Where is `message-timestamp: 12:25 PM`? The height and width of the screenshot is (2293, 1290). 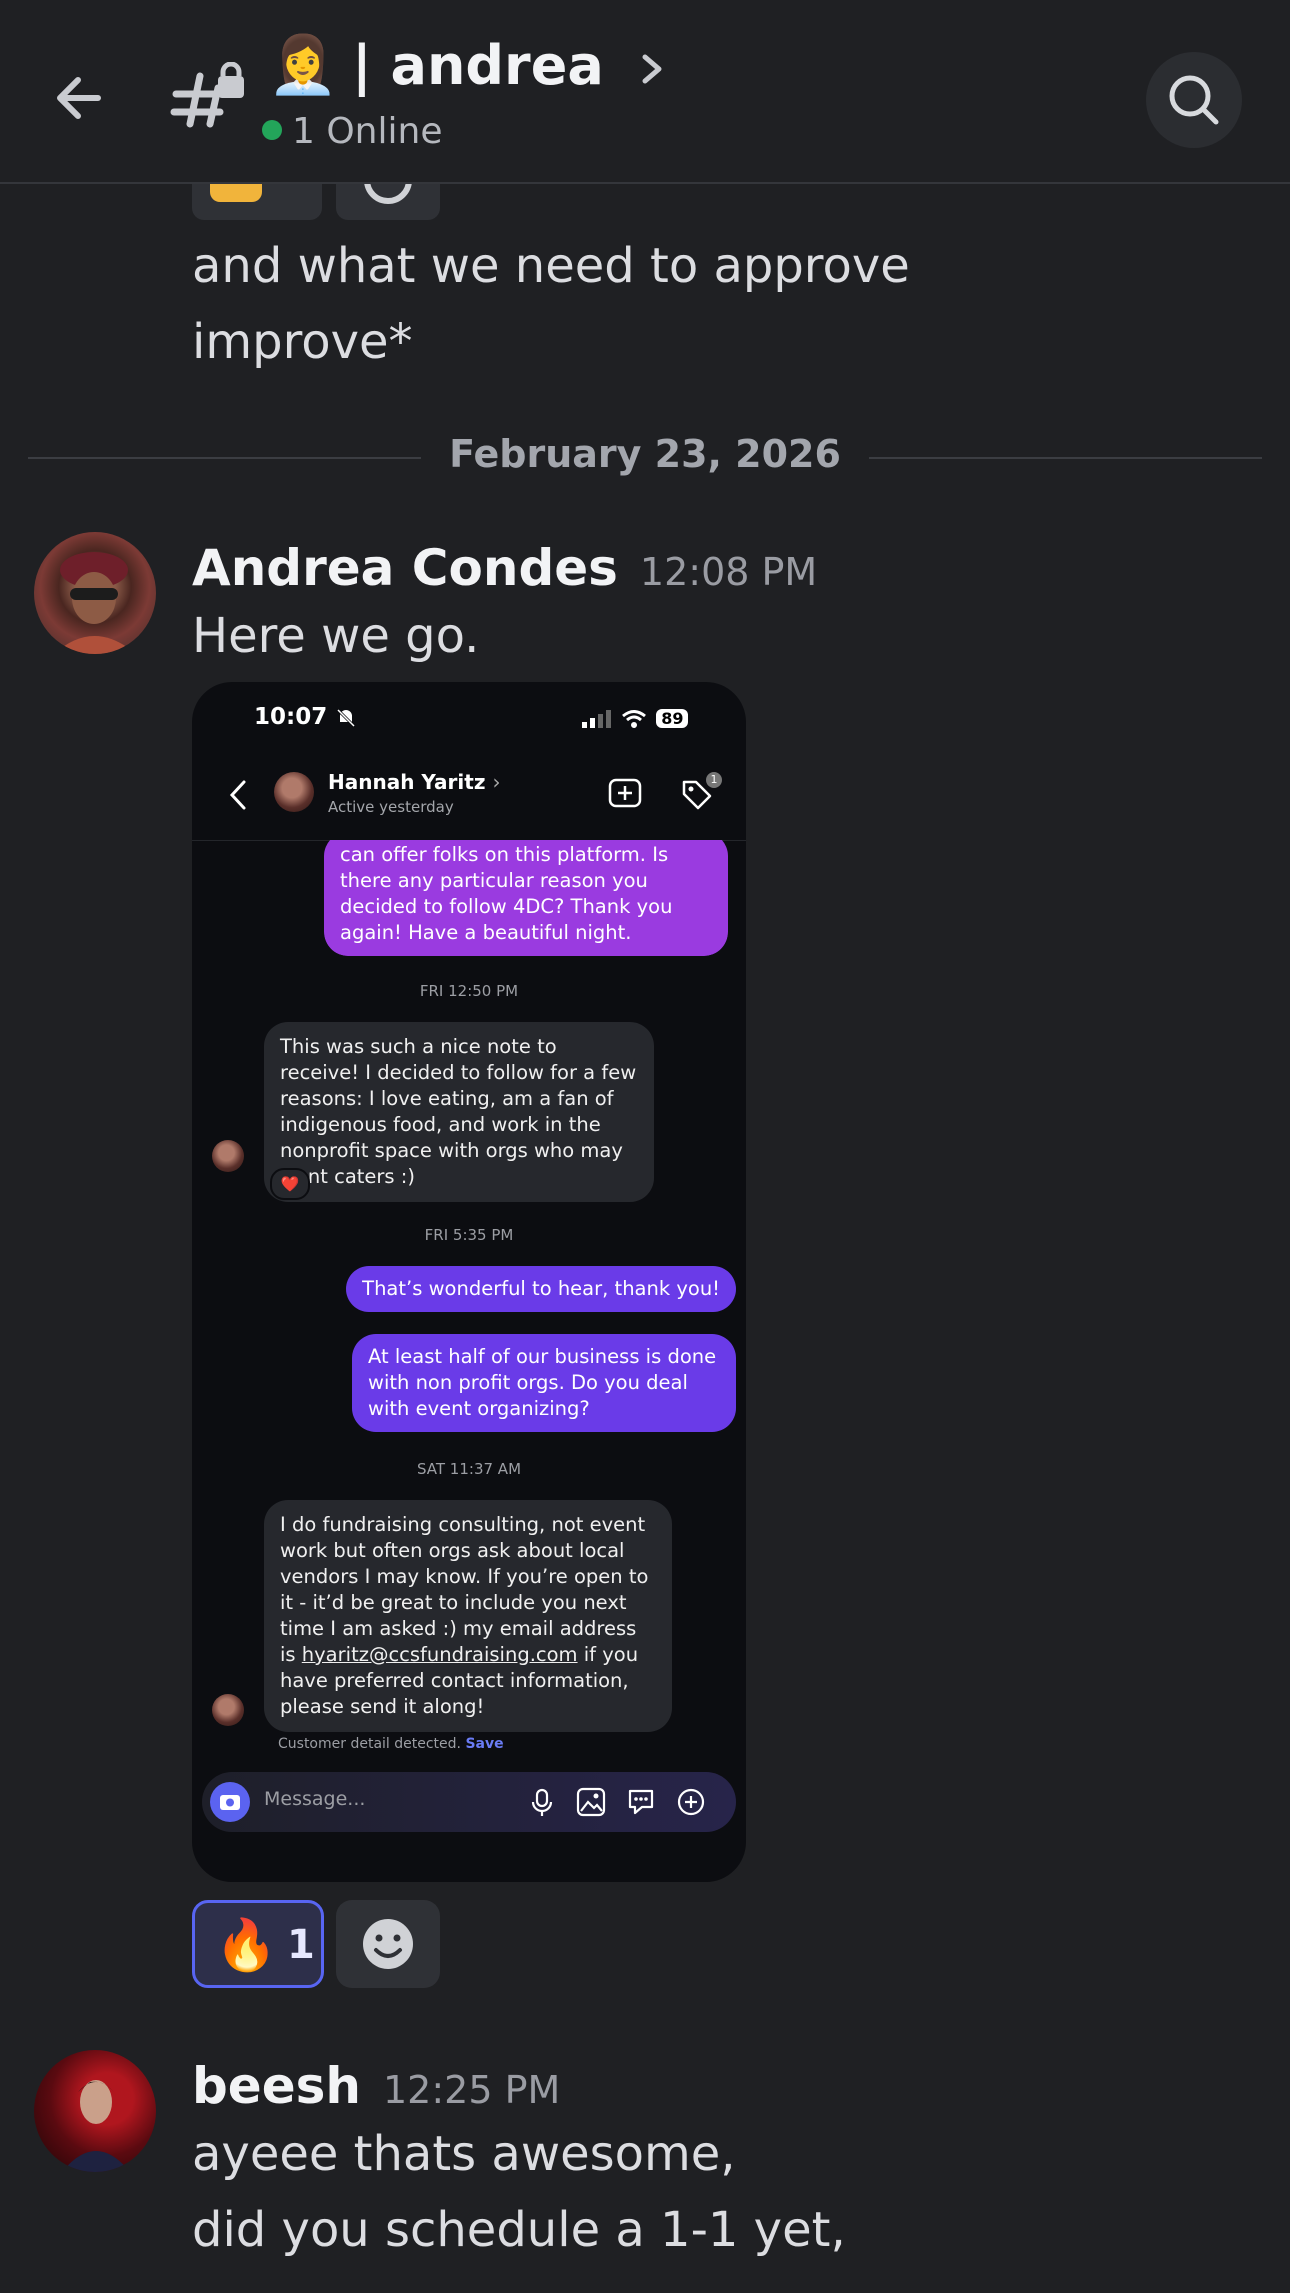 message-timestamp: 12:25 PM is located at coordinates (471, 2090).